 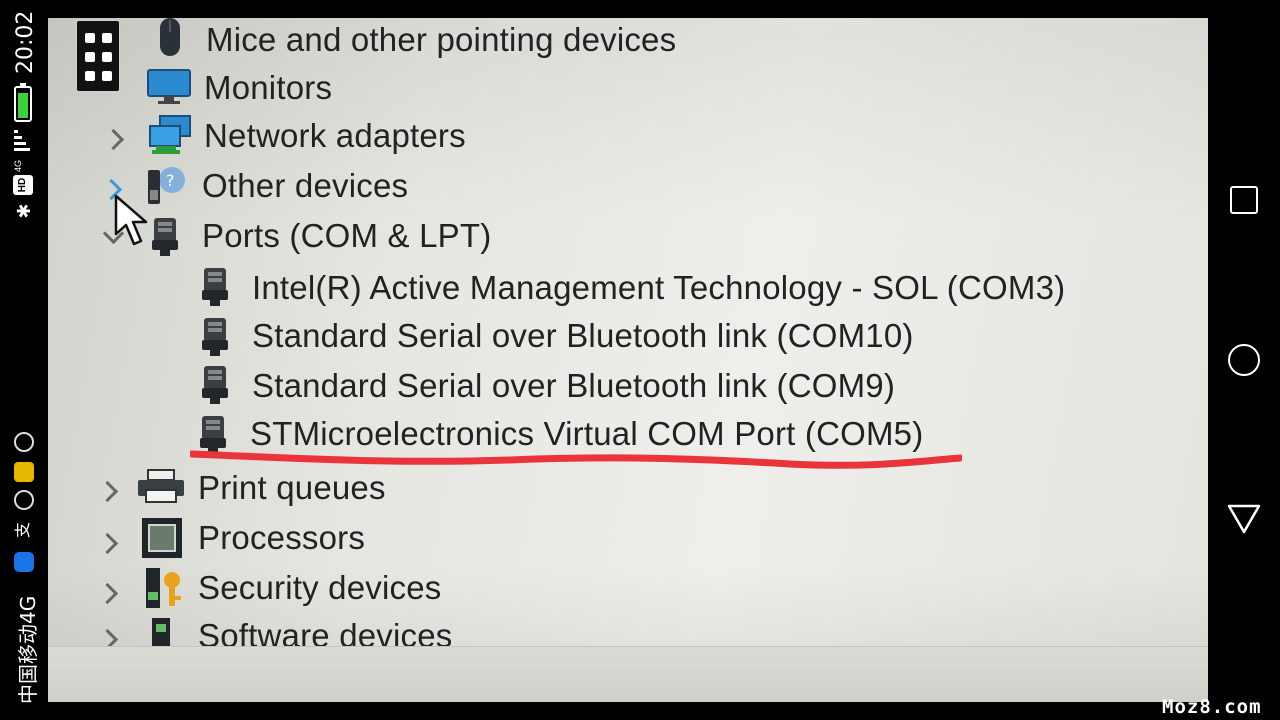 I want to click on monitor-icon, so click(x=168, y=86).